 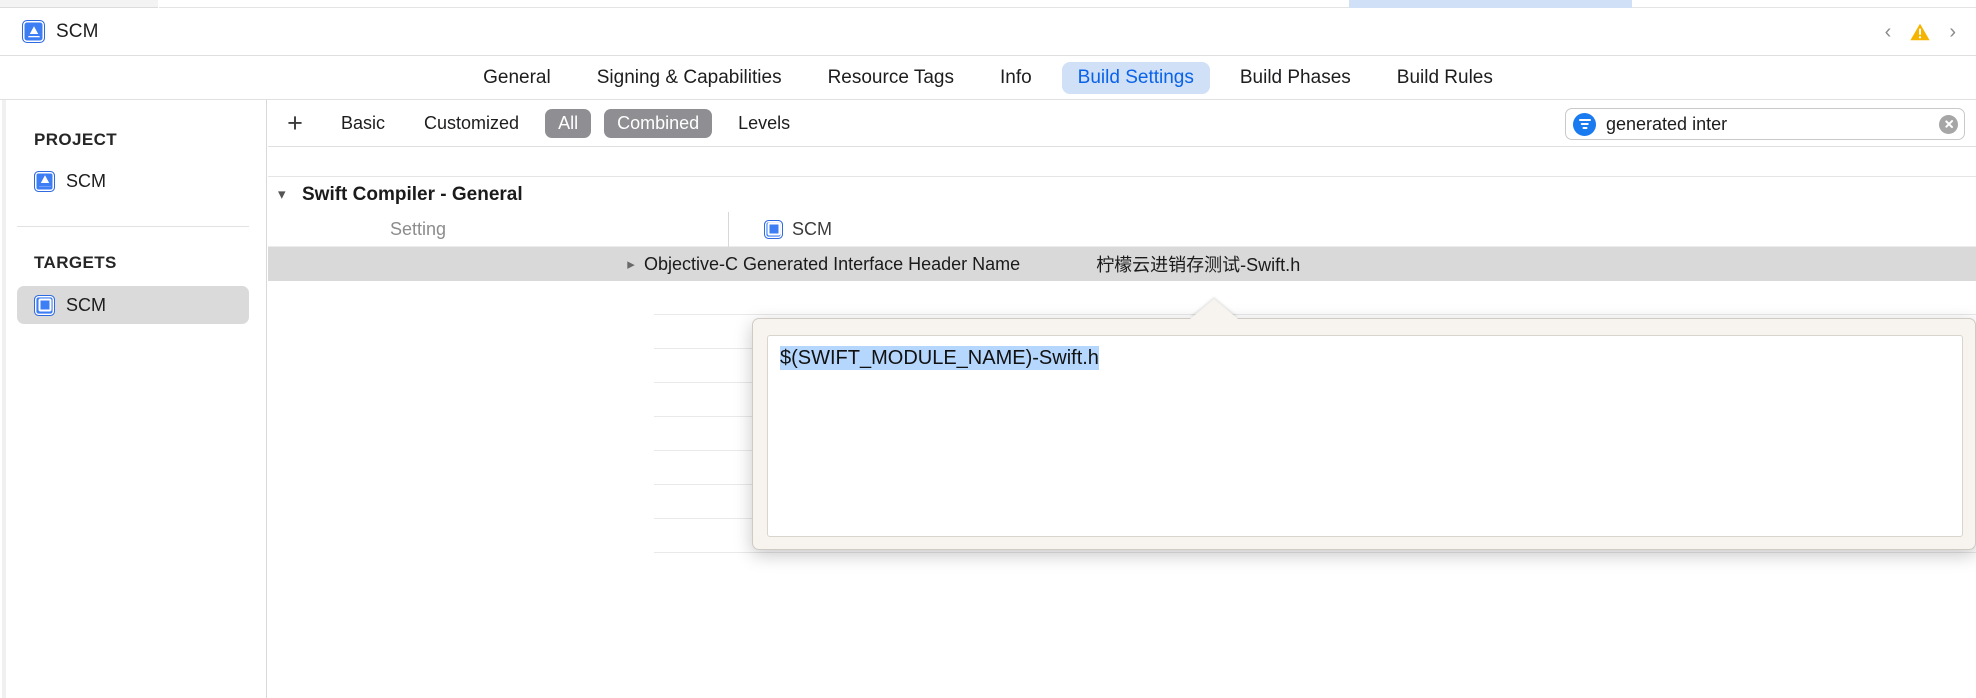 What do you see at coordinates (49, 31) in the screenshot?
I see `title-bar-left: SCM` at bounding box center [49, 31].